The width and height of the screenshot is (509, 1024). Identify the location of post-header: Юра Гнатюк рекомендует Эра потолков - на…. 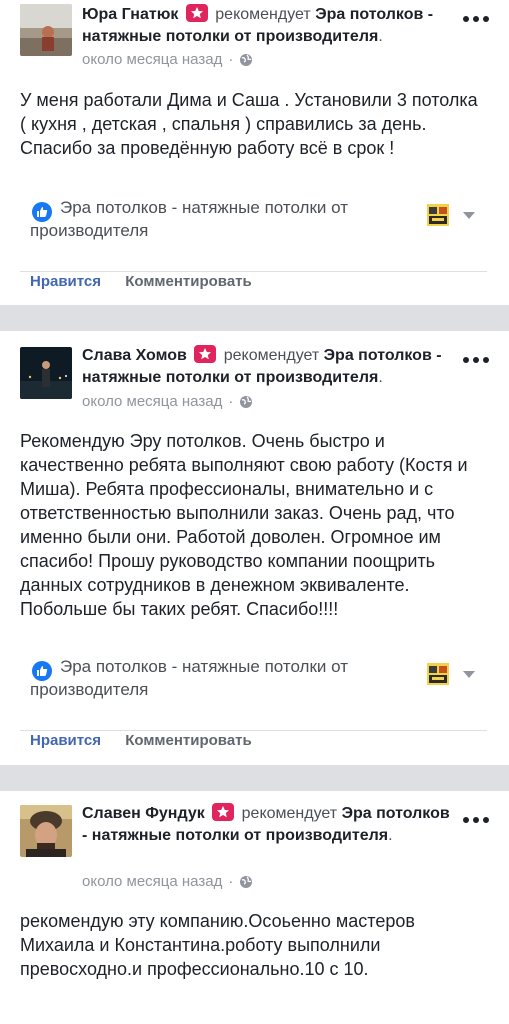
(258, 24).